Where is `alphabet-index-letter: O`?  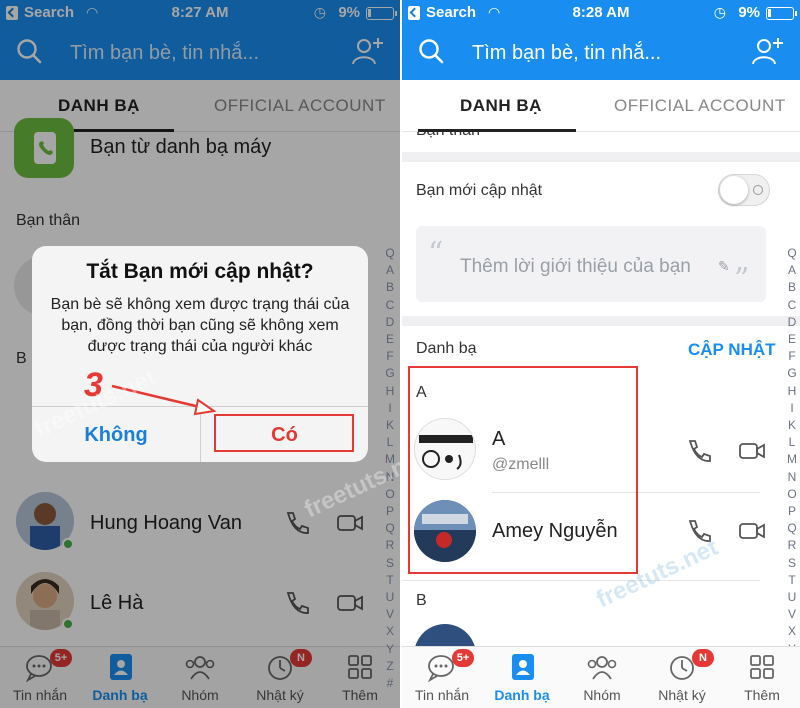
alphabet-index-letter: O is located at coordinates (792, 494).